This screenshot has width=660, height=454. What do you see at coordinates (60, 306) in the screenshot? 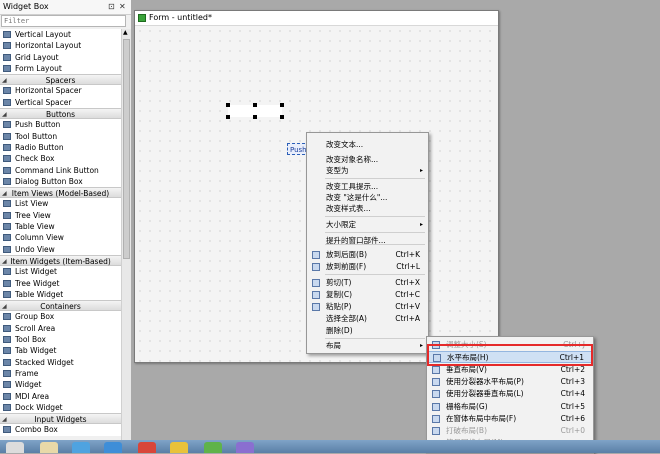
I see `widget-category-header: ◢ Containers` at bounding box center [60, 306].